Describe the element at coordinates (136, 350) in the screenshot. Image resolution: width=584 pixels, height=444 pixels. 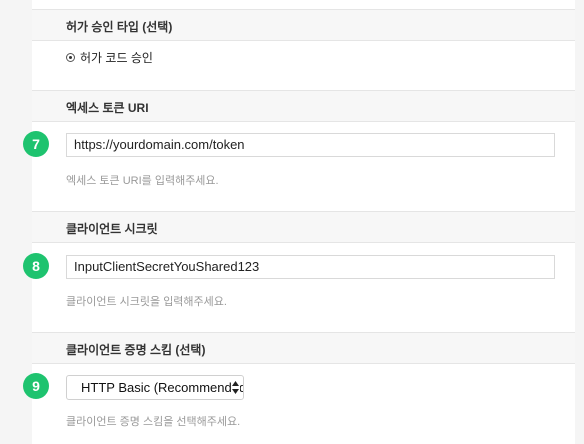
I see `auth-scheme-title: 클라이언트 증명 스킴 (선택)` at that location.